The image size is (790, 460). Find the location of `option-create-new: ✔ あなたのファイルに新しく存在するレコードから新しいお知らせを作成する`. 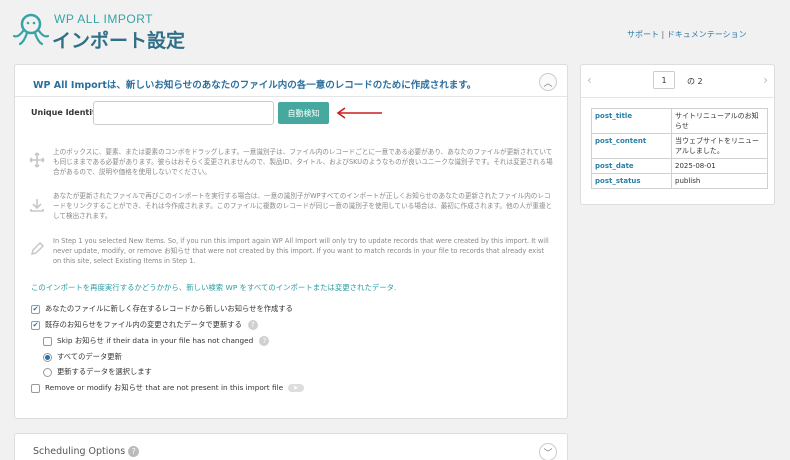

option-create-new: ✔ あなたのファイルに新しく存在するレコードから新しいお知らせを作成する is located at coordinates (162, 309).